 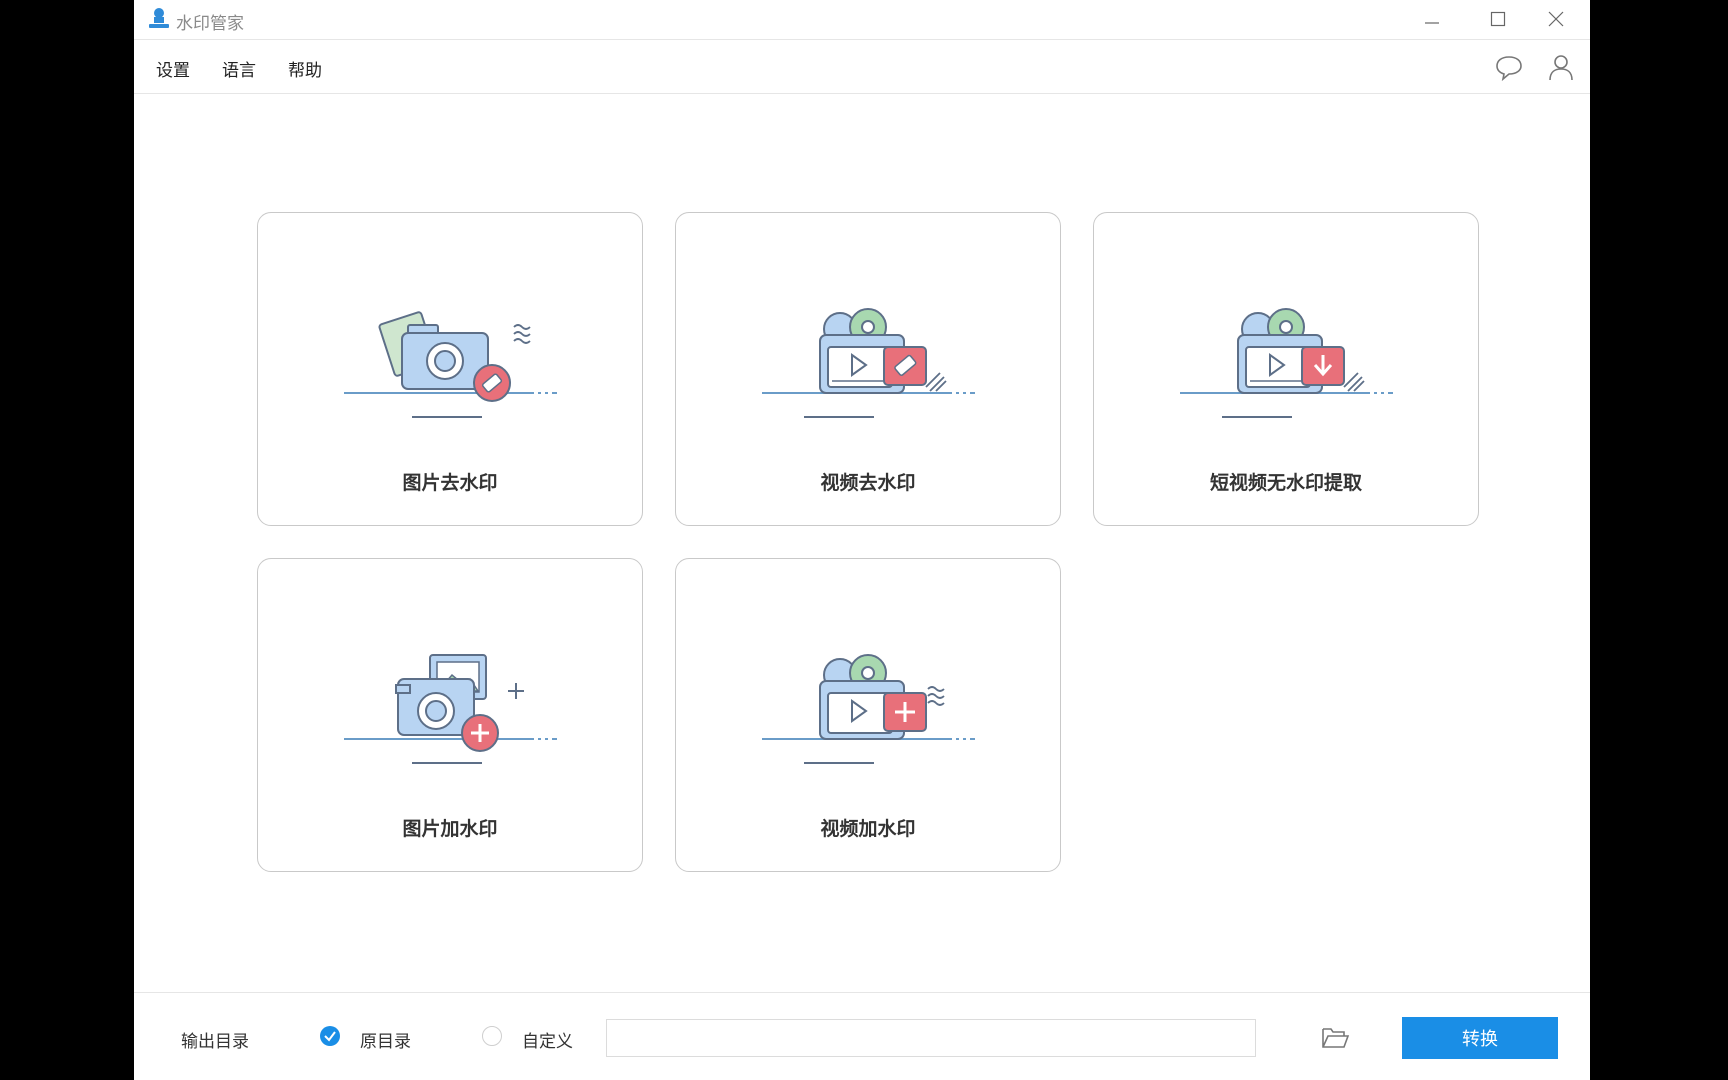 I want to click on original-dir-label: 原目录, so click(x=385, y=1039).